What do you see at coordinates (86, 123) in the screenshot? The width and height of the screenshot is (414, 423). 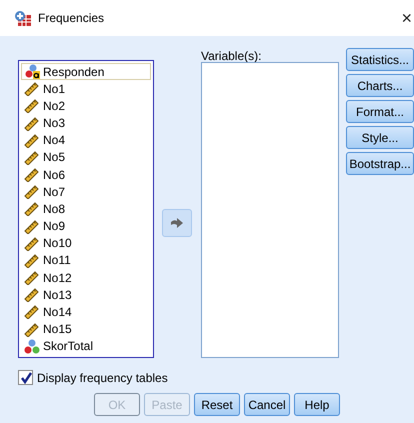 I see `list-item: No3` at bounding box center [86, 123].